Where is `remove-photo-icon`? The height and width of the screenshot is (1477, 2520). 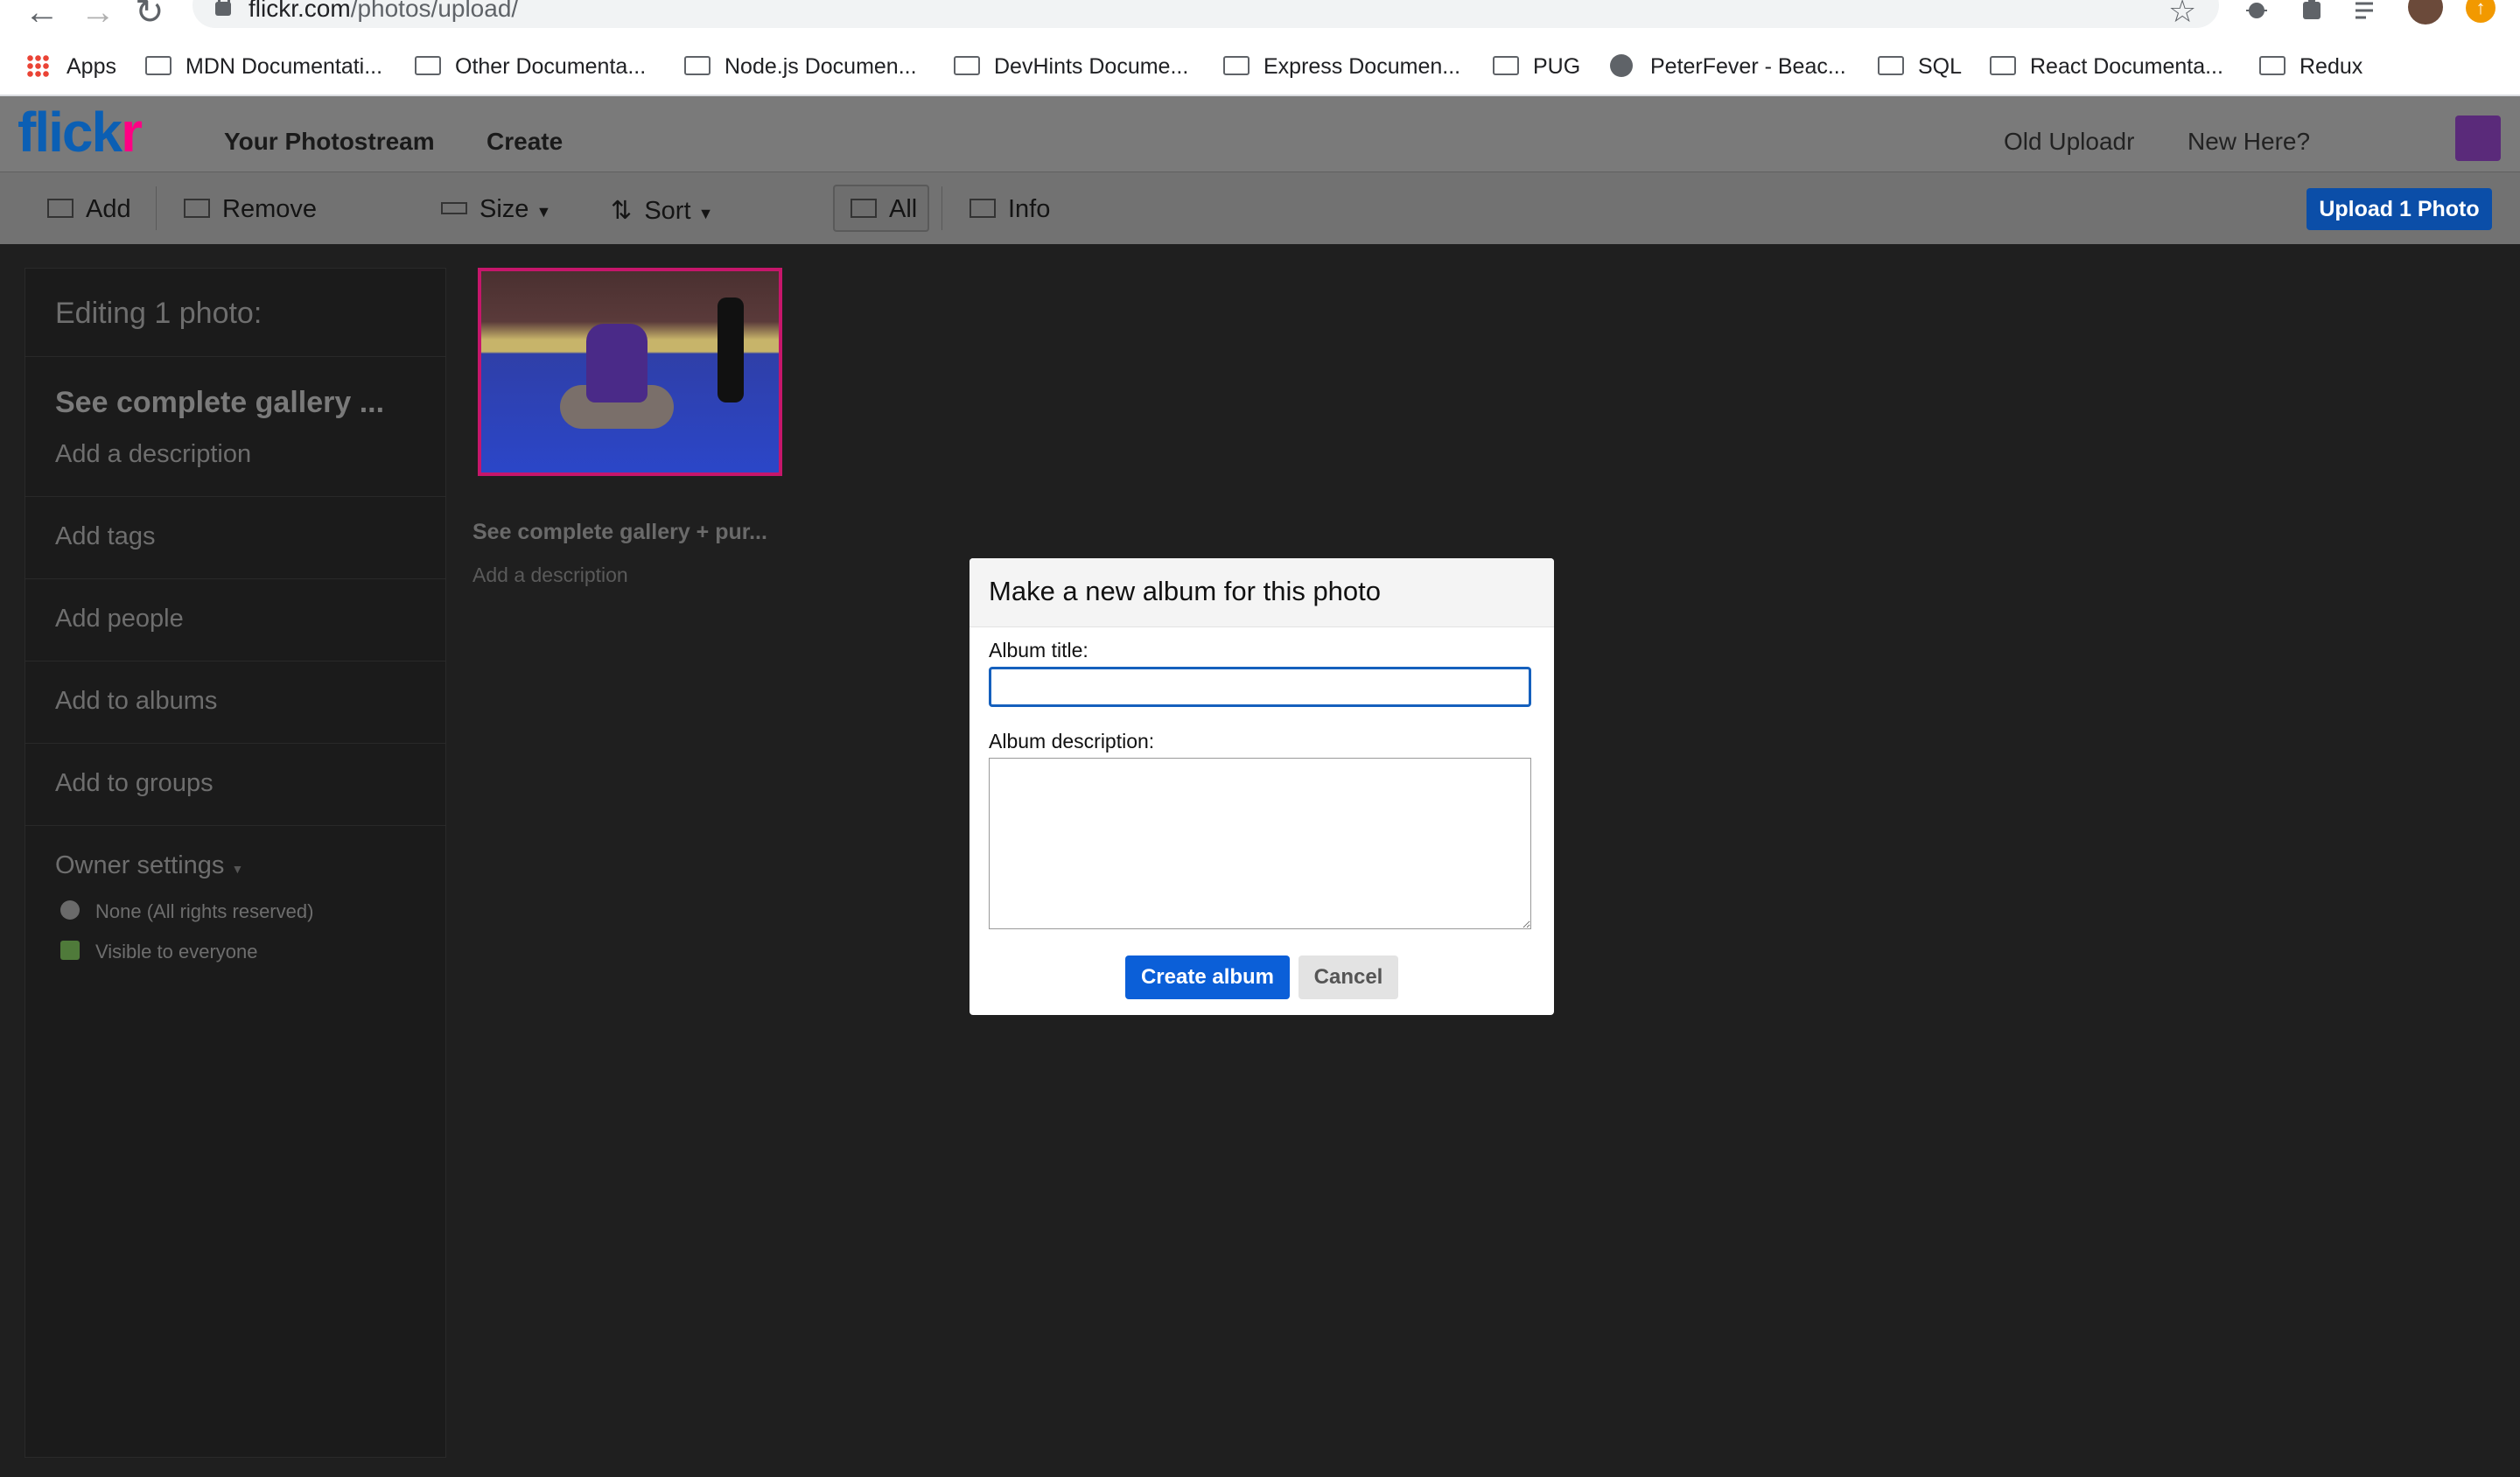
remove-photo-icon is located at coordinates (197, 209).